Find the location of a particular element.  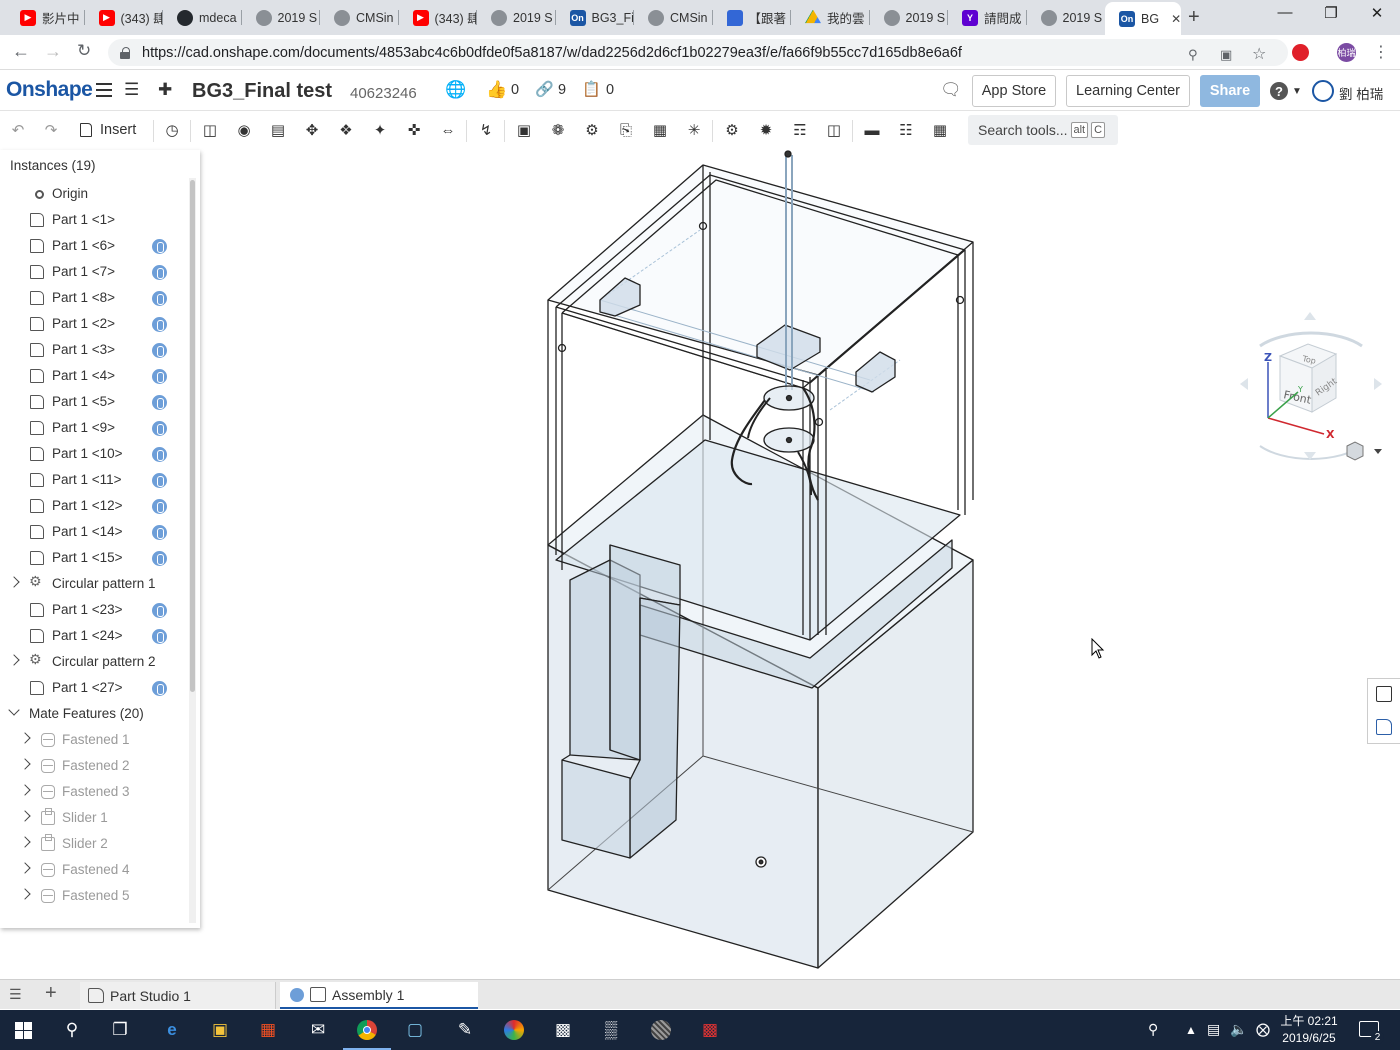

restore-button: ❐ is located at coordinates (1331, 13).